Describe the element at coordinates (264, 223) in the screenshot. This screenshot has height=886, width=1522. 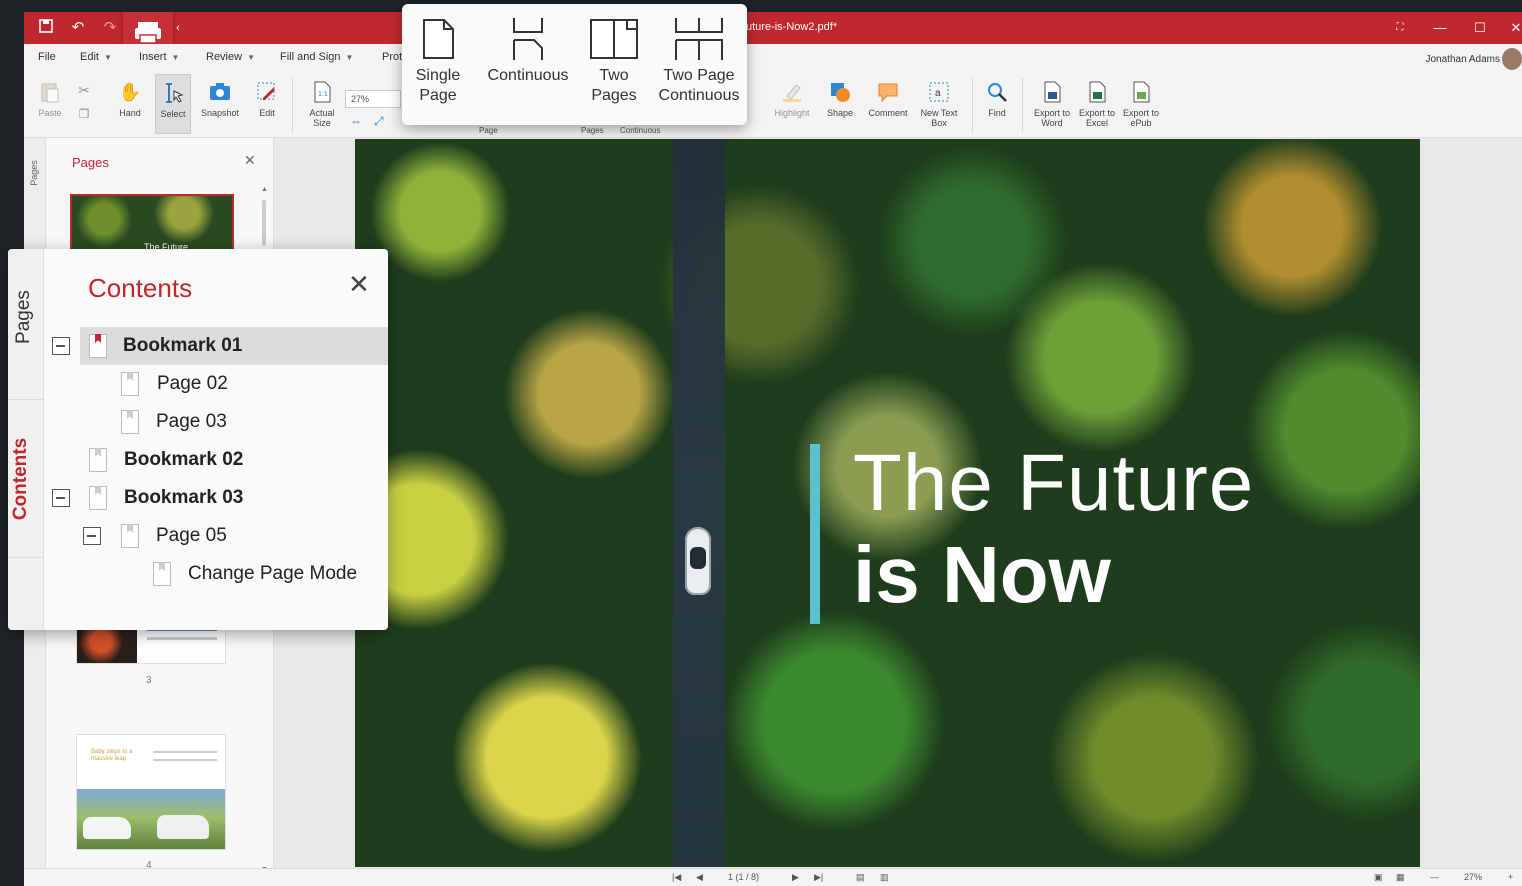
I see `scrollbar-thumb` at that location.